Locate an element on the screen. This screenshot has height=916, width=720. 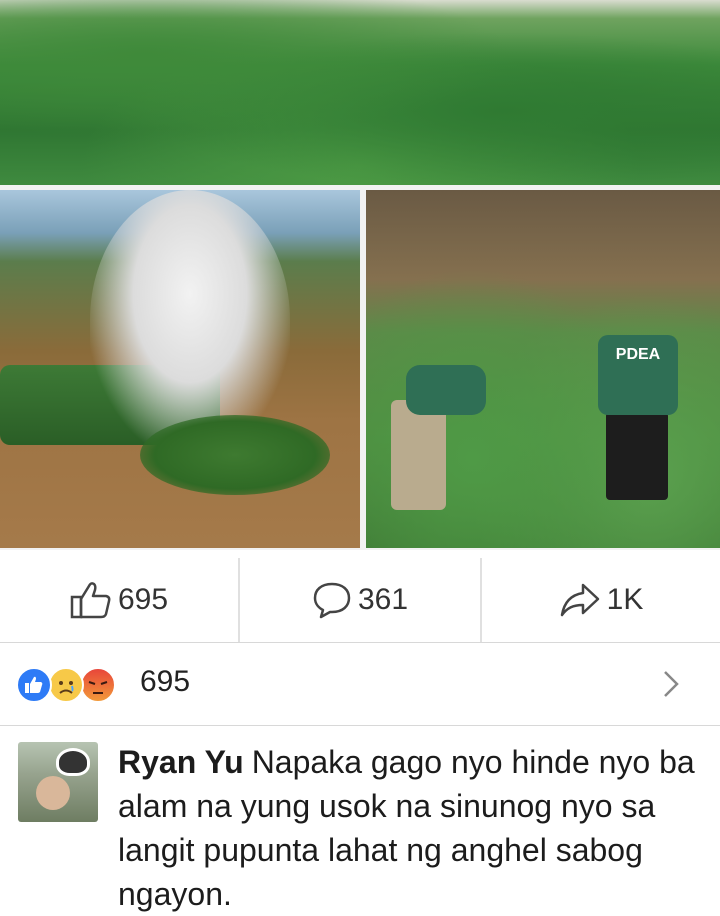
like-count: 695 is located at coordinates (143, 599).